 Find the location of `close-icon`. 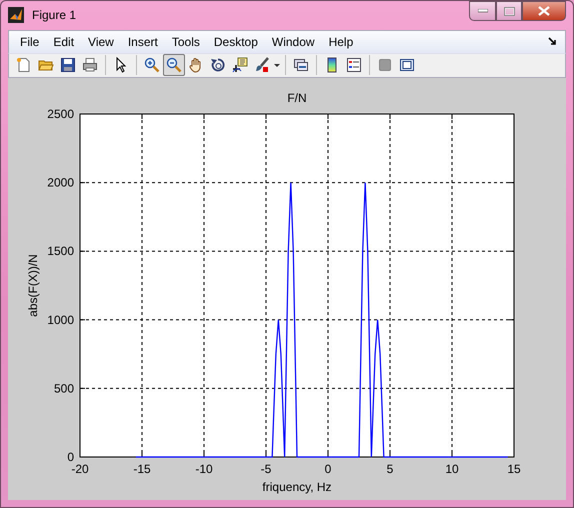

close-icon is located at coordinates (544, 11).